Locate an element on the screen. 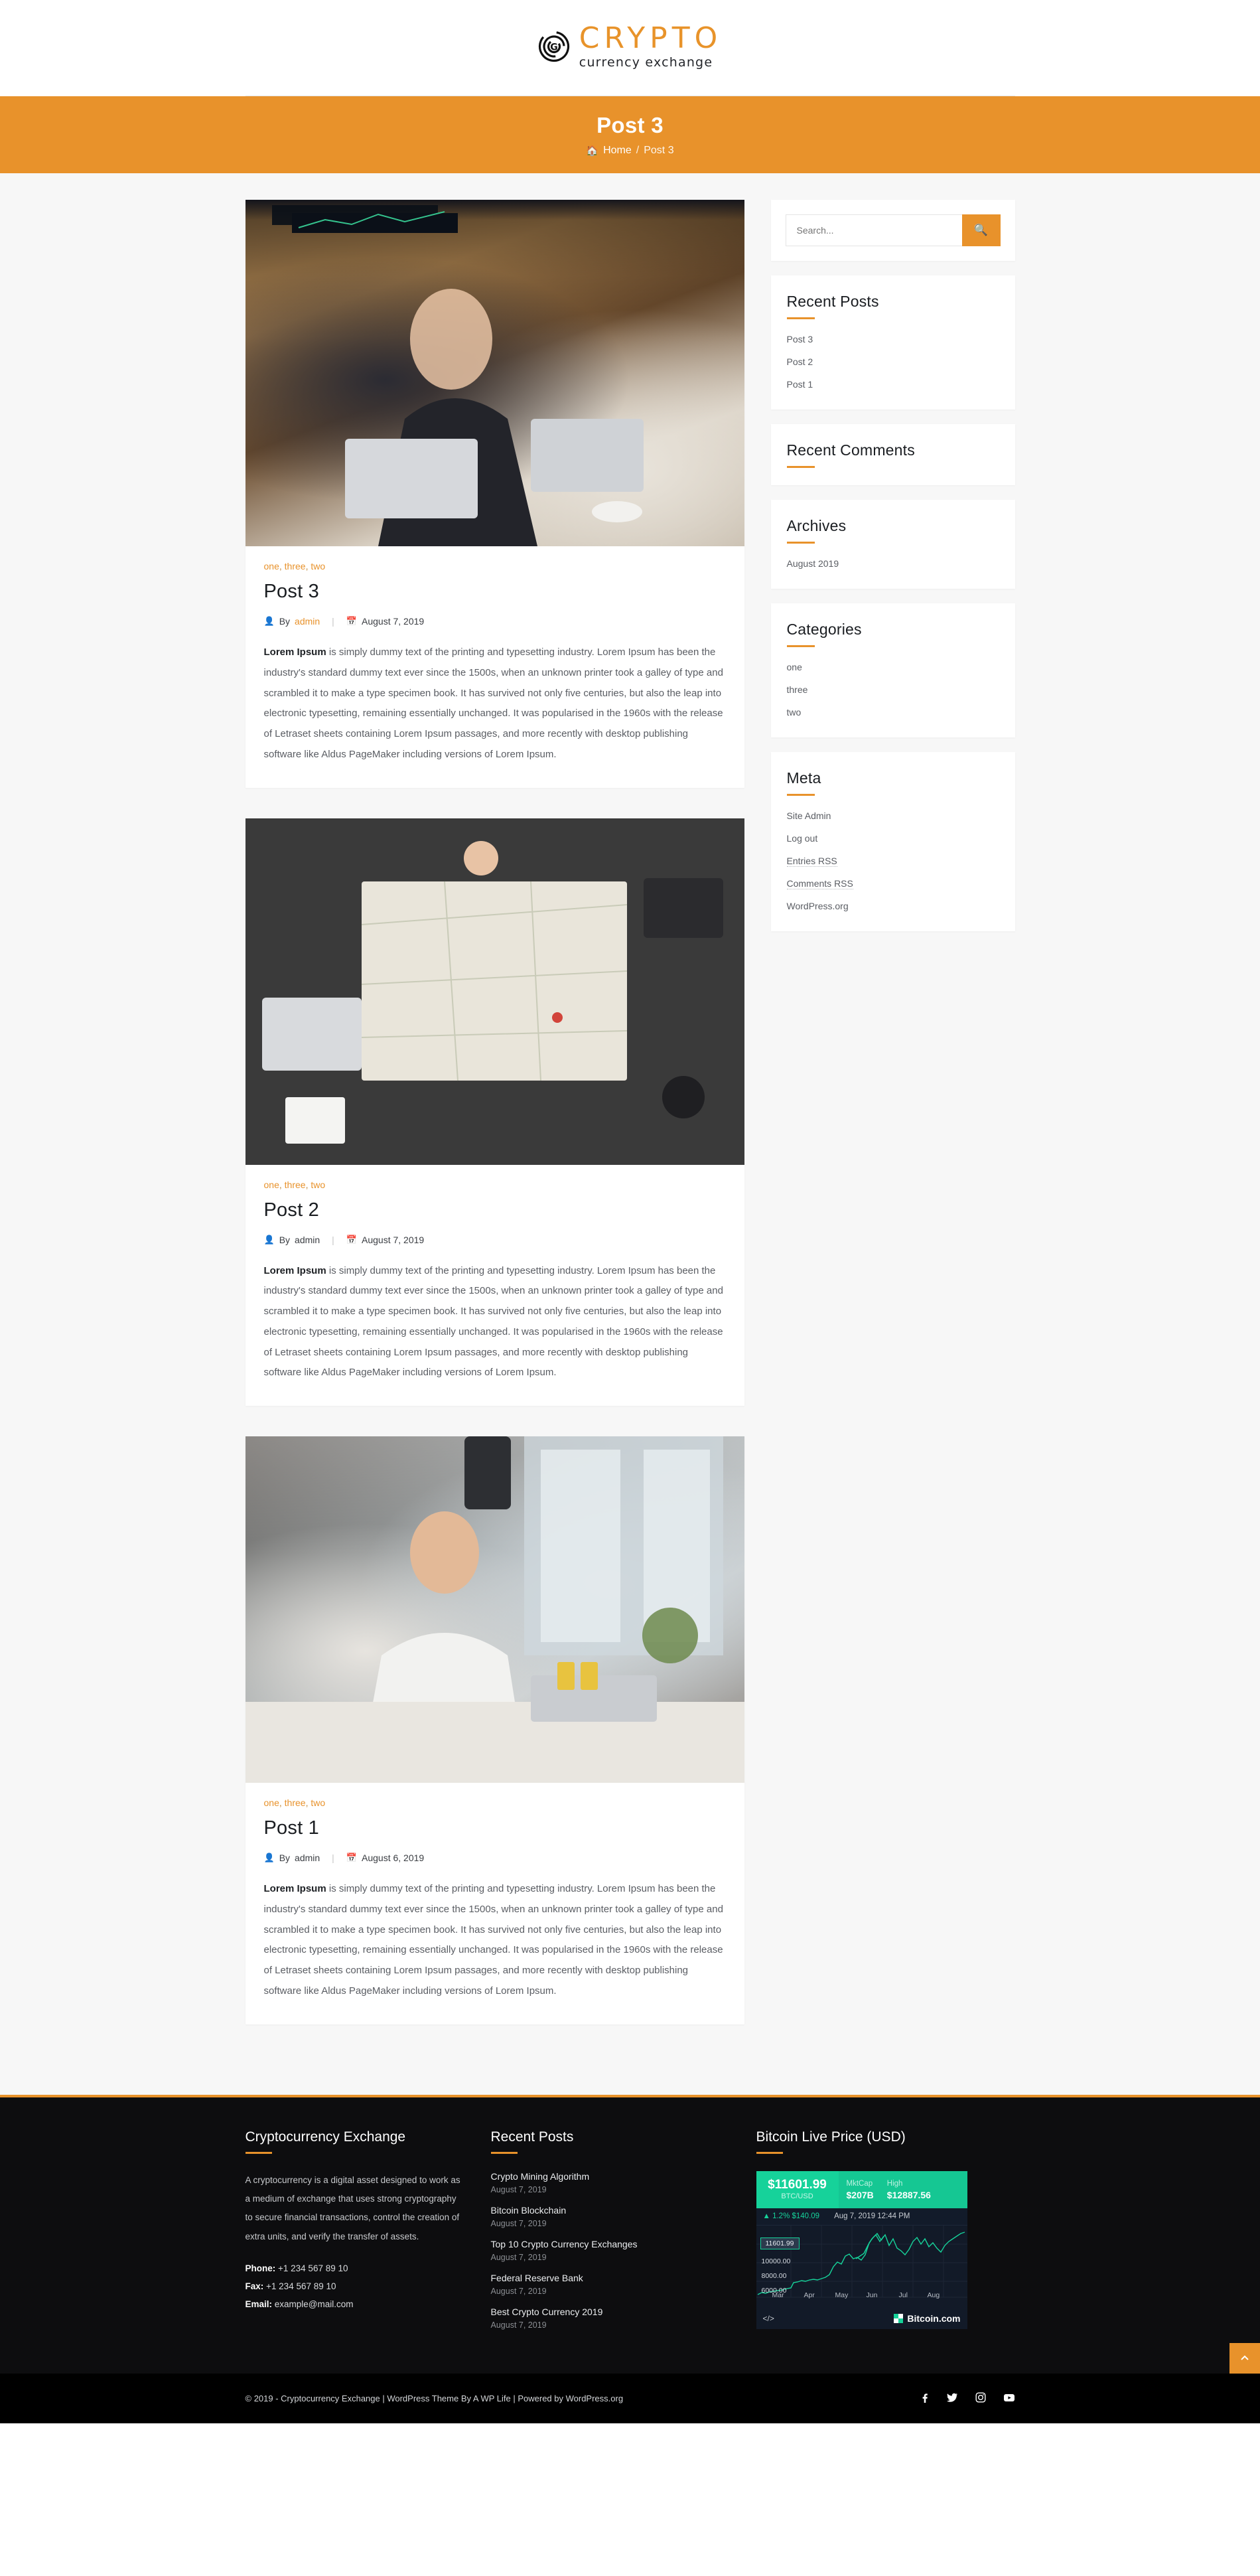  calendar-icon: 📅 is located at coordinates (351, 1239).